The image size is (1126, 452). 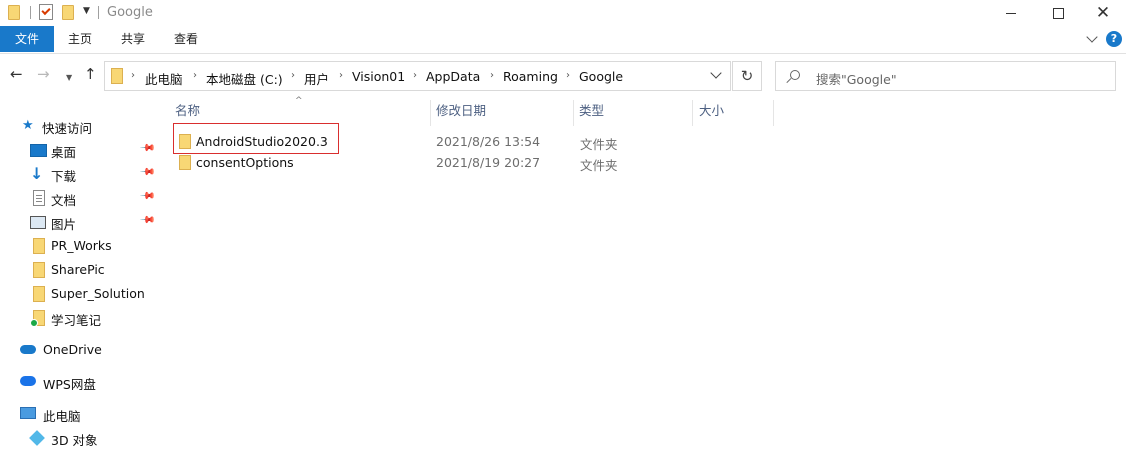 What do you see at coordinates (378, 76) in the screenshot?
I see `breadcrumb-vision01: Vision01` at bounding box center [378, 76].